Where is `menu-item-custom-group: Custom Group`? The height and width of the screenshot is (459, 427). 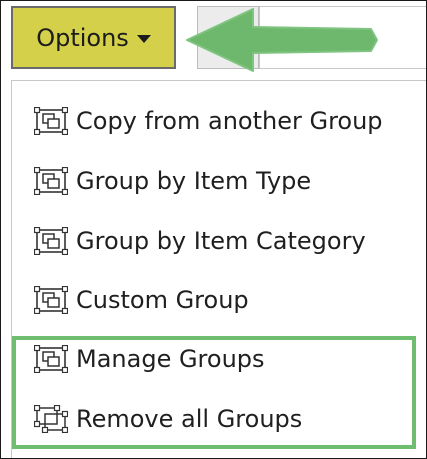
menu-item-custom-group: Custom Group is located at coordinates (141, 300).